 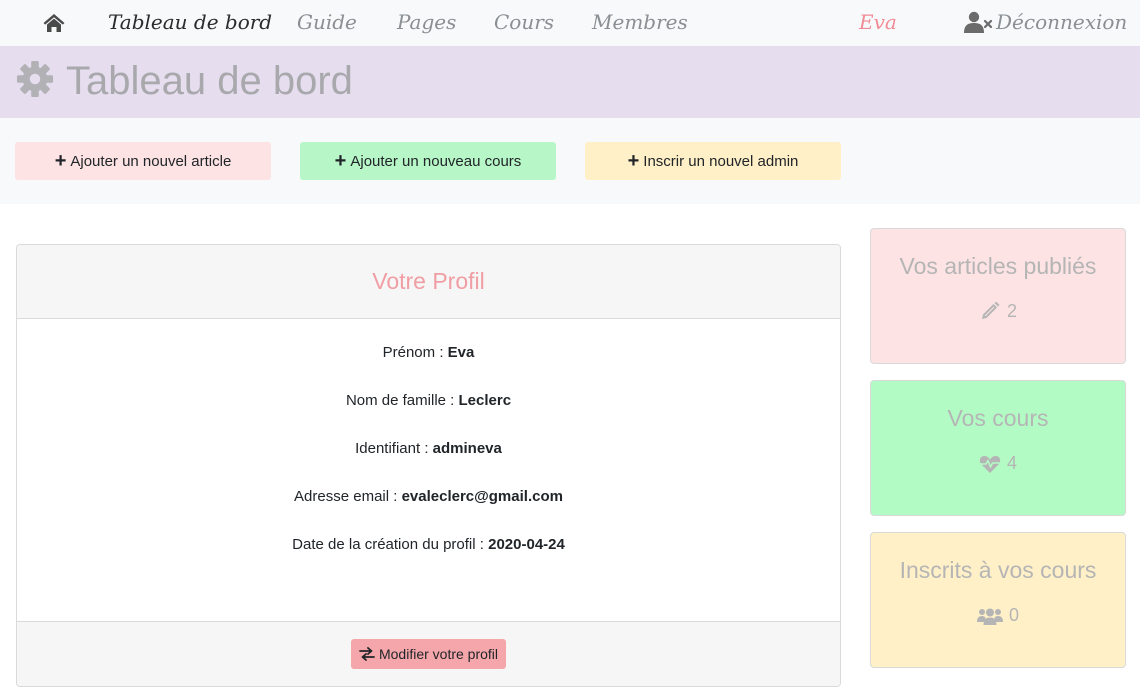 What do you see at coordinates (415, 352) in the screenshot?
I see `field-label: Prénom :` at bounding box center [415, 352].